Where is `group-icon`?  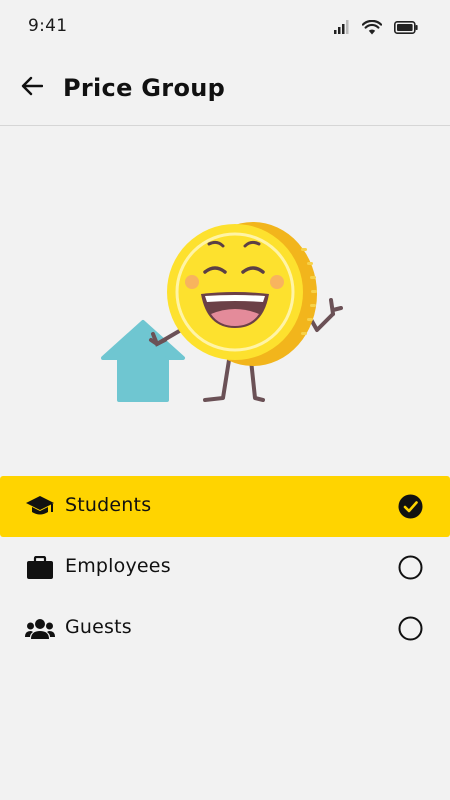 group-icon is located at coordinates (40, 629).